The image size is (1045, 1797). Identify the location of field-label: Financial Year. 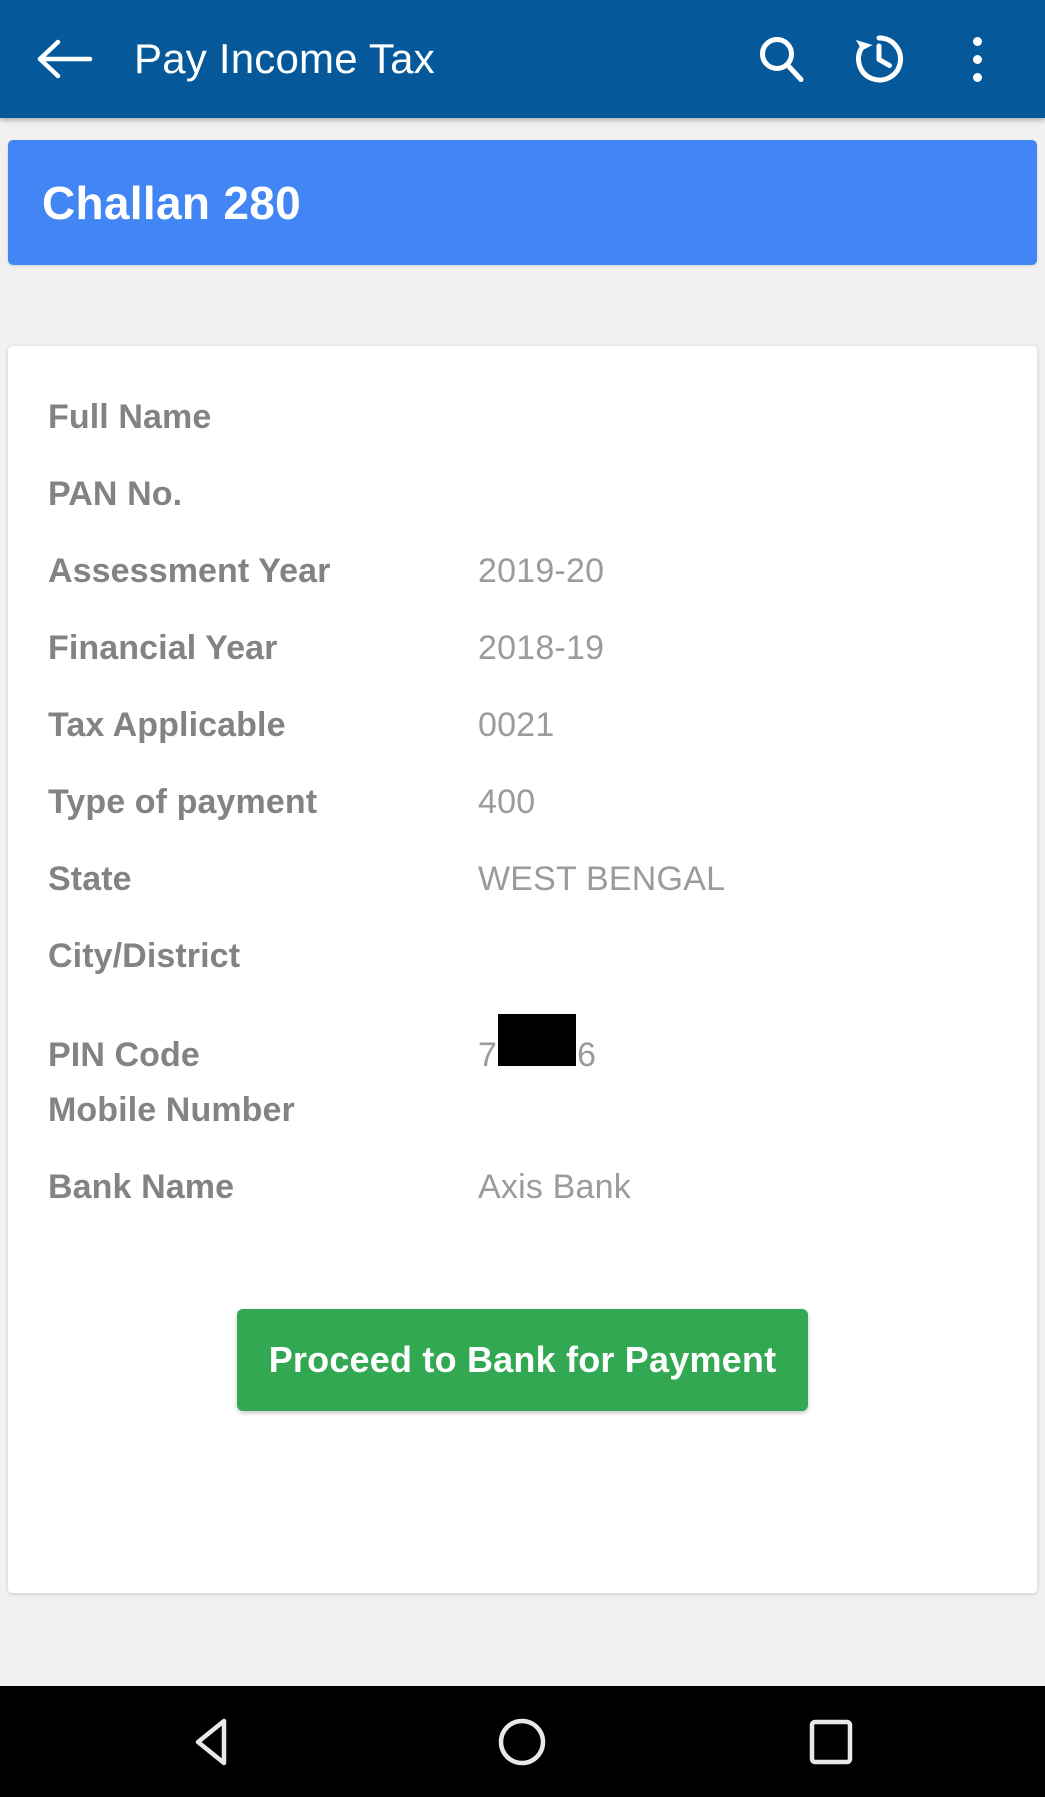
(163, 648).